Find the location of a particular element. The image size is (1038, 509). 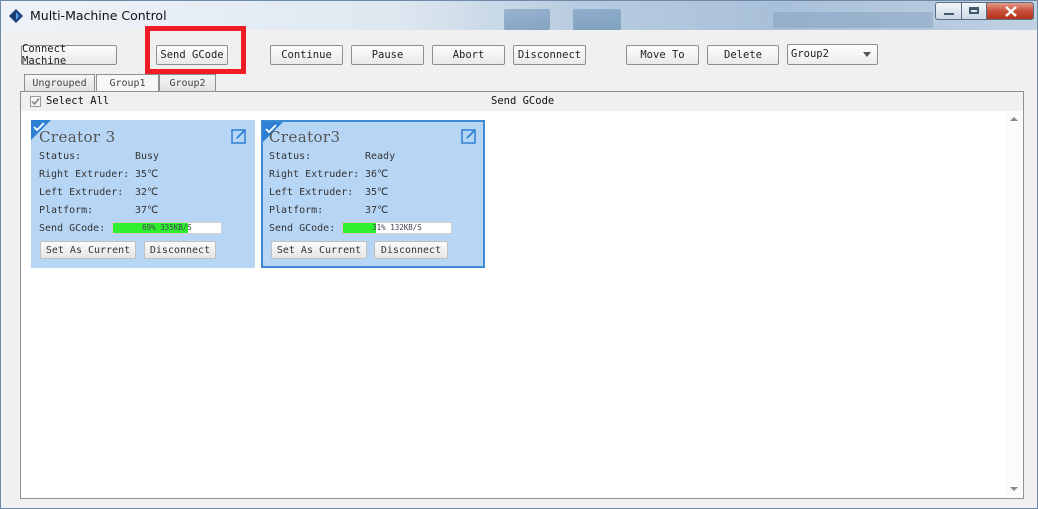

group-select-value: Group2 is located at coordinates (810, 54).